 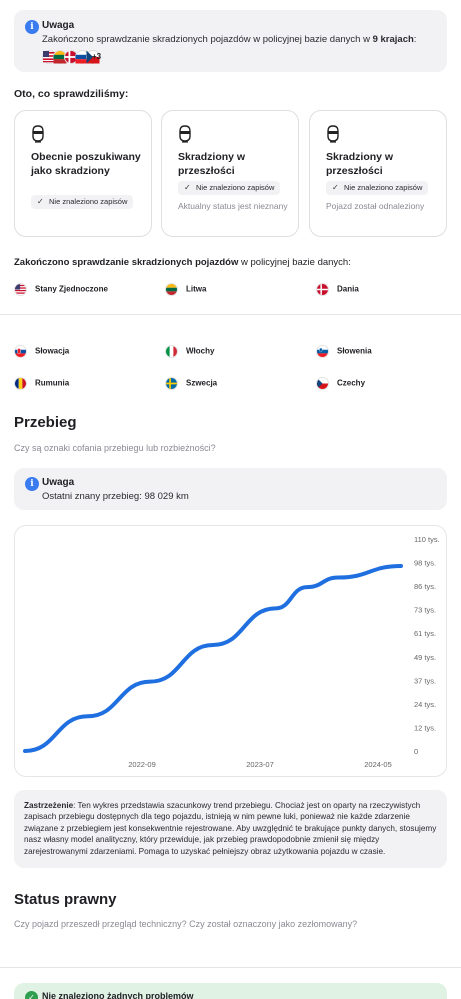 I want to click on legal-status-text: Nie znaleziono żadnych problemów, so click(x=118, y=995).